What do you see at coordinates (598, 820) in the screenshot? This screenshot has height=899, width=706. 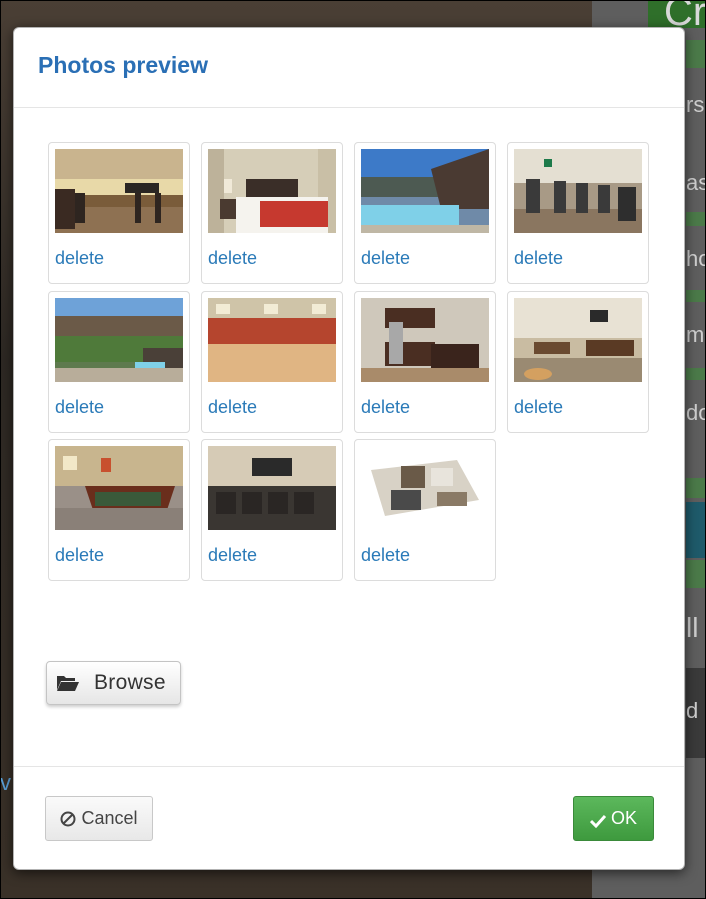 I see `check-icon` at bounding box center [598, 820].